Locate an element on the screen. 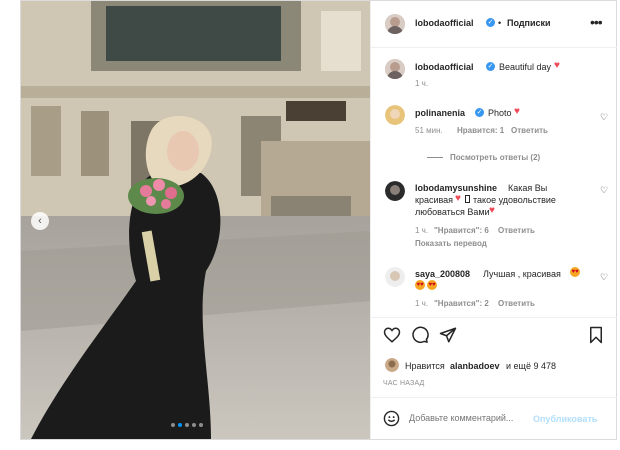  comment-text-line: любоваться Вами is located at coordinates (452, 212).